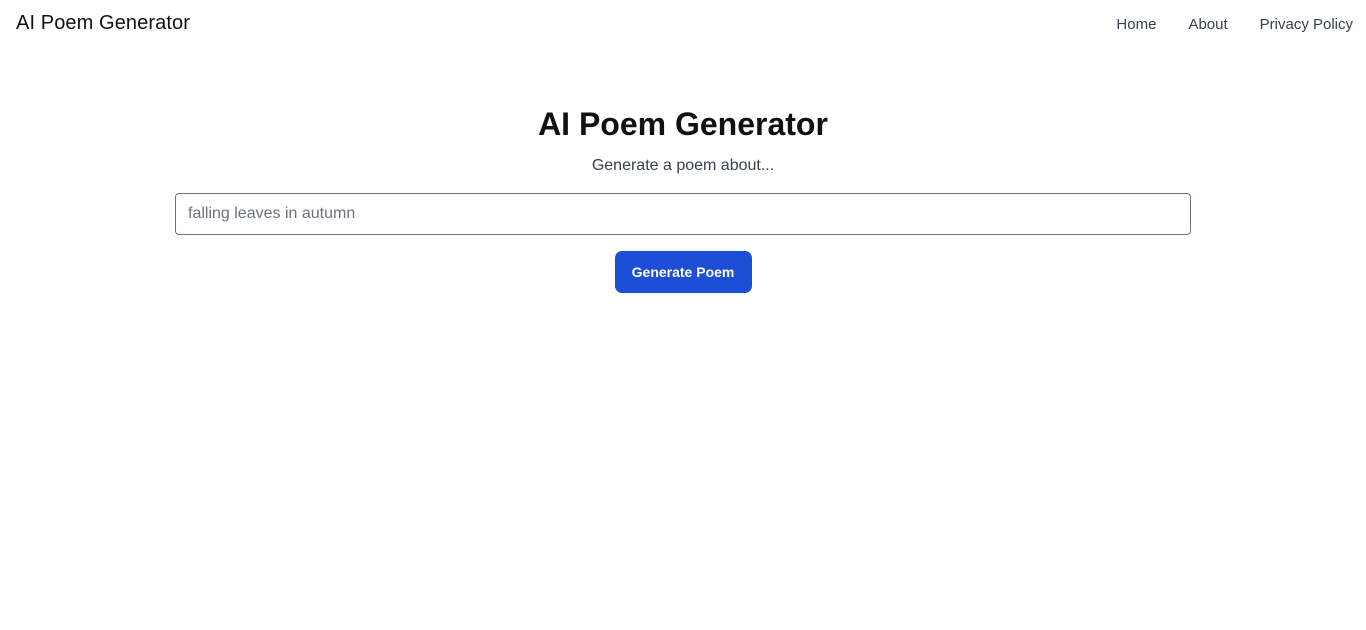 The height and width of the screenshot is (630, 1366). Describe the element at coordinates (1306, 24) in the screenshot. I see `nav-link-privacy-policy: Privacy Policy` at that location.